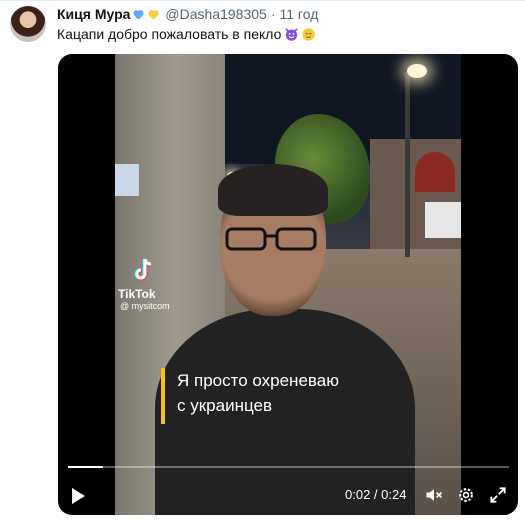 The image size is (525, 522). What do you see at coordinates (224, 405) in the screenshot?
I see `caption-line-2: с украинцев` at bounding box center [224, 405].